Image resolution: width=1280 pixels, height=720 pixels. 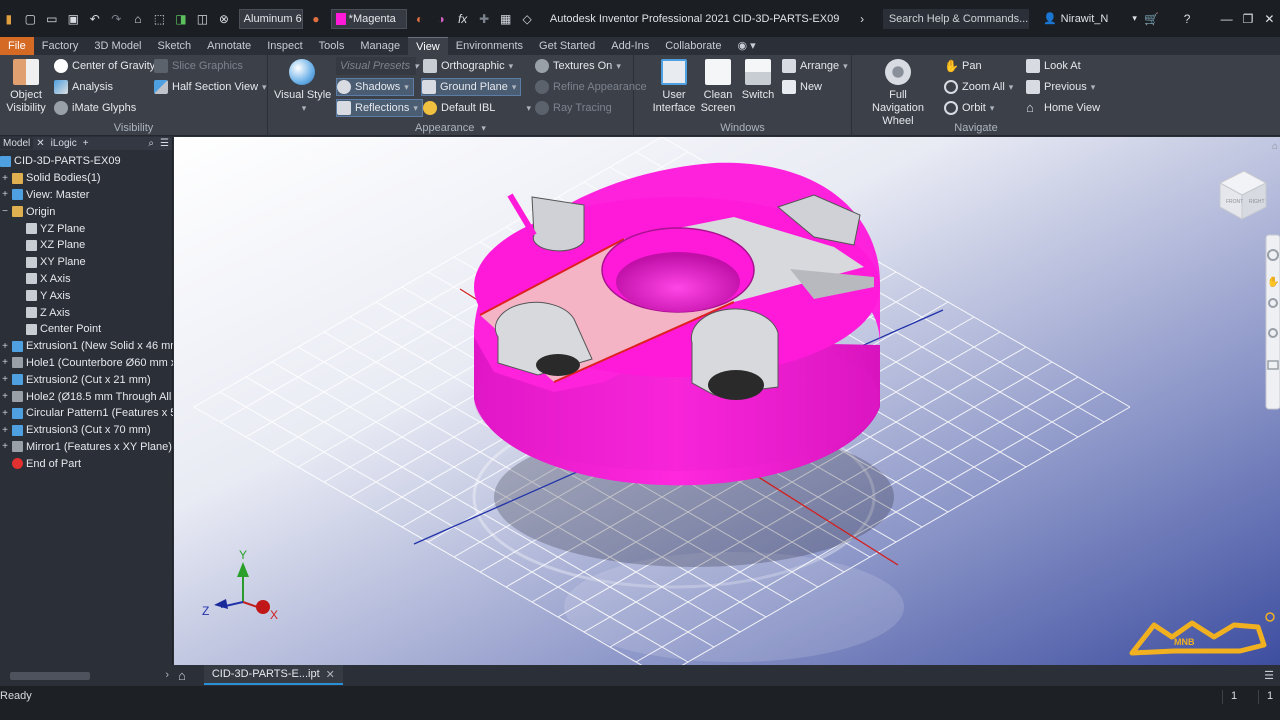 I want to click on add-tab-icon: +, so click(x=86, y=143).